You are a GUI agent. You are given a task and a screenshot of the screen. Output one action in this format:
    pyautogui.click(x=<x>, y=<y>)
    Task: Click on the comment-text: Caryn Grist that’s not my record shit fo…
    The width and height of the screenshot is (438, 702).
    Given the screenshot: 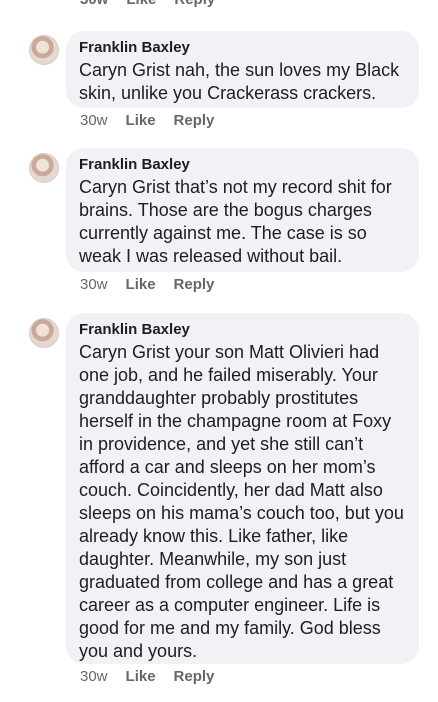 What is the action you would take?
    pyautogui.click(x=235, y=221)
    